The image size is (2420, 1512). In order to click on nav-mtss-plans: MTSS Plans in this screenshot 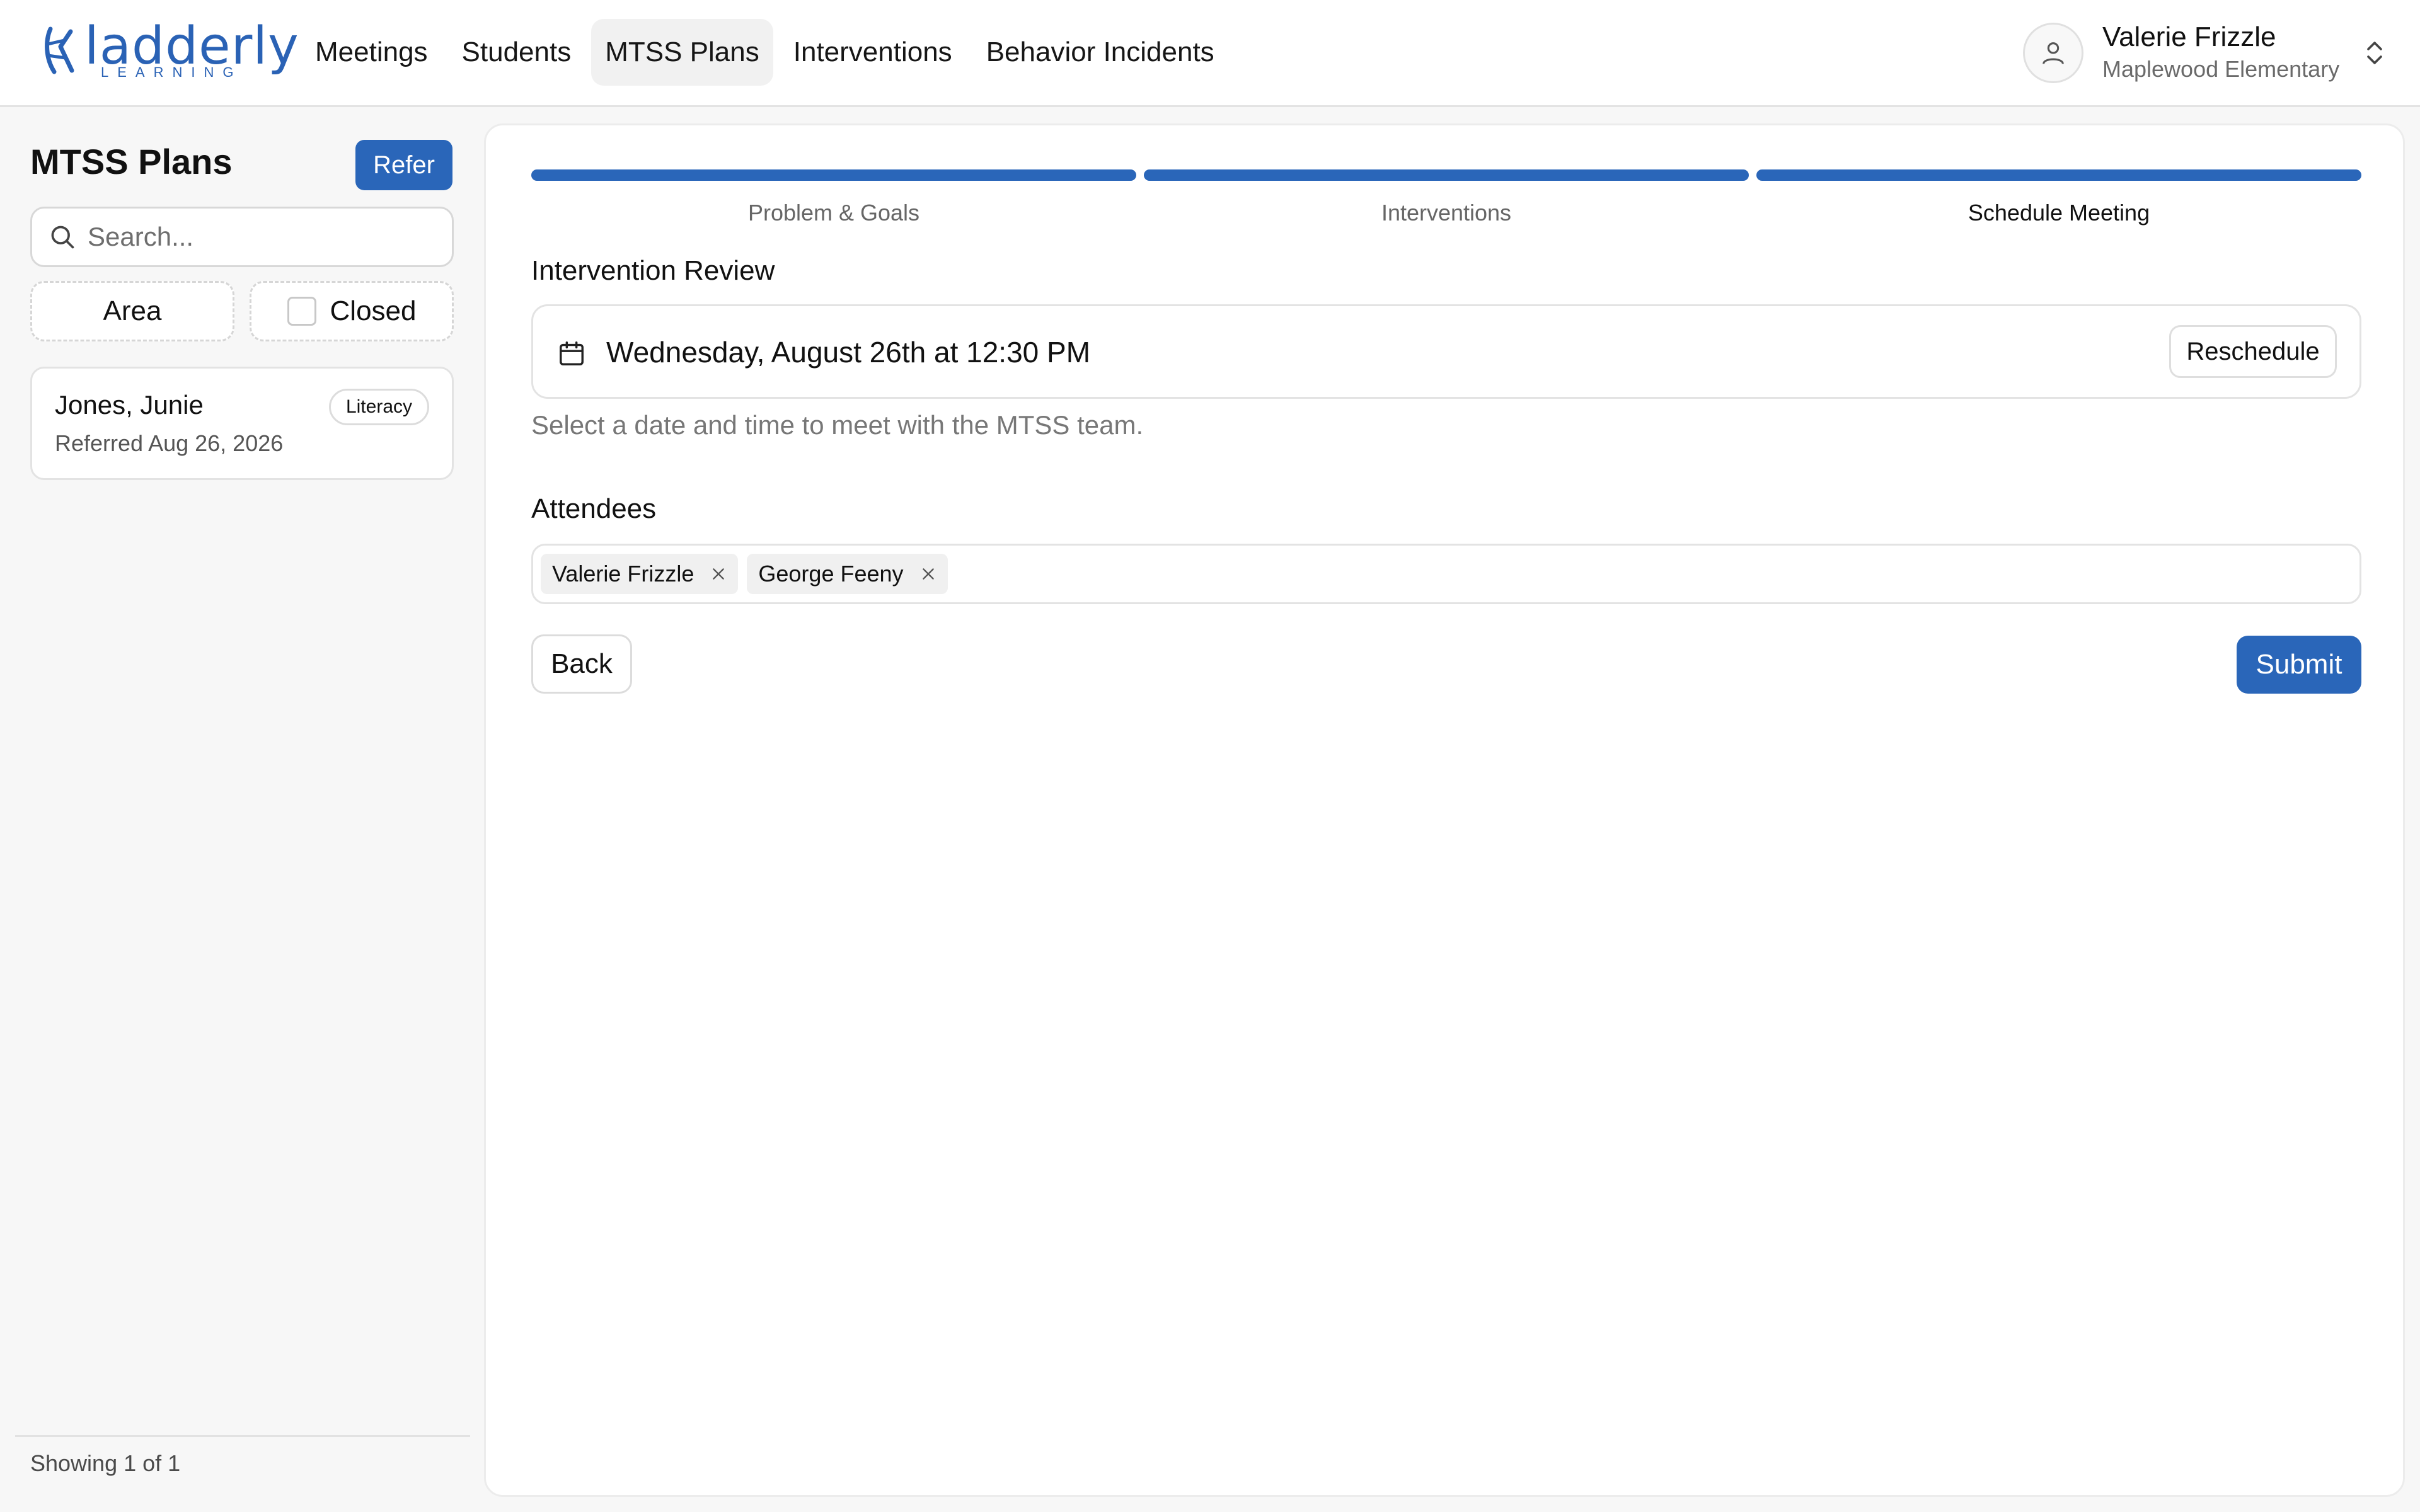, I will do `click(682, 52)`.